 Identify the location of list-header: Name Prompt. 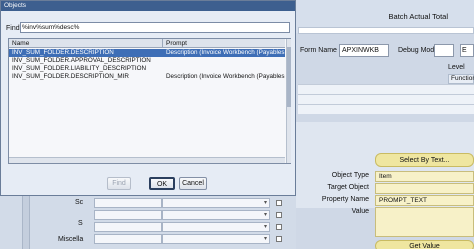
(147, 43).